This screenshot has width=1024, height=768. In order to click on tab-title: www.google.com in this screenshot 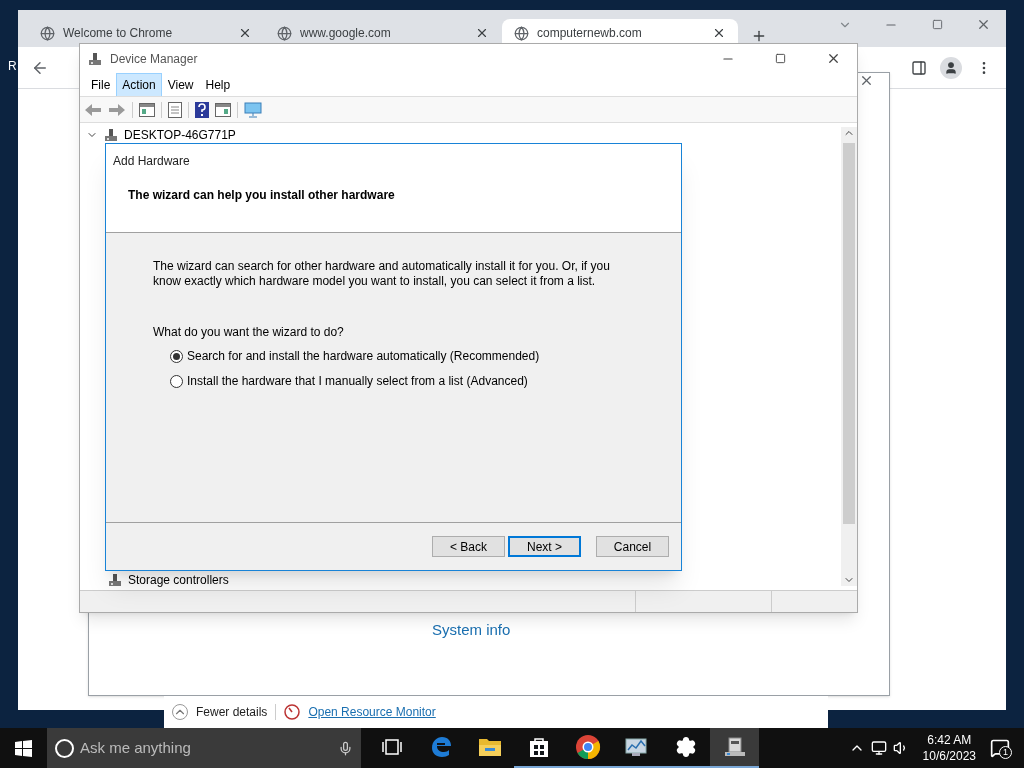, I will do `click(346, 33)`.